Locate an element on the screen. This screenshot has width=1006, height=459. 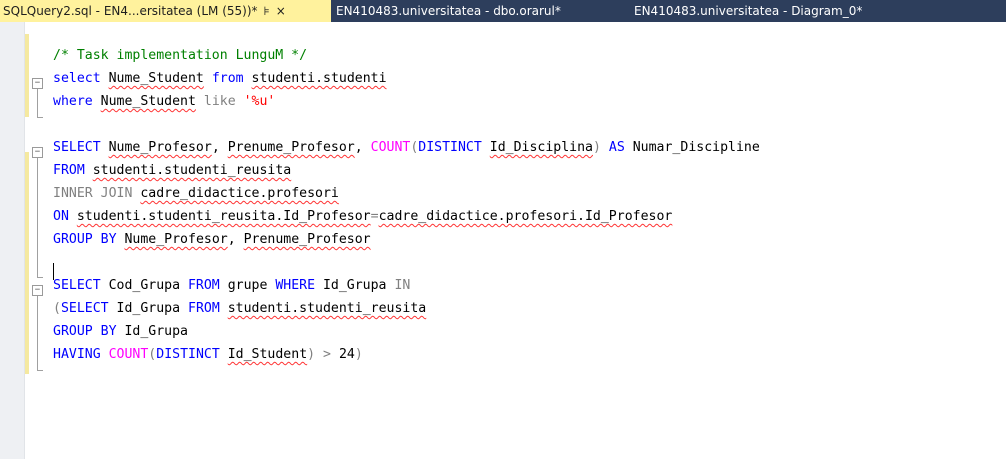
outlining-gutter: − − − is located at coordinates (41, 240).